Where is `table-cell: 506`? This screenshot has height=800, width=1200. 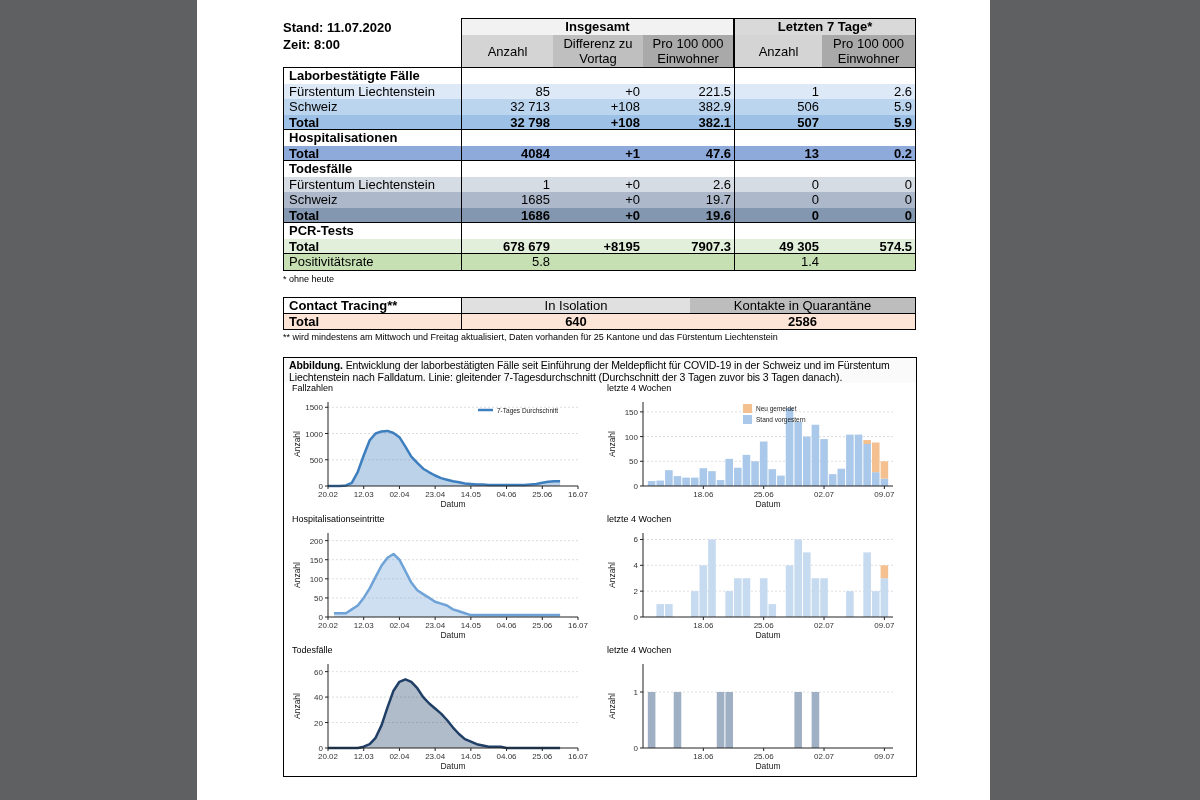
table-cell: 506 is located at coordinates (808, 106).